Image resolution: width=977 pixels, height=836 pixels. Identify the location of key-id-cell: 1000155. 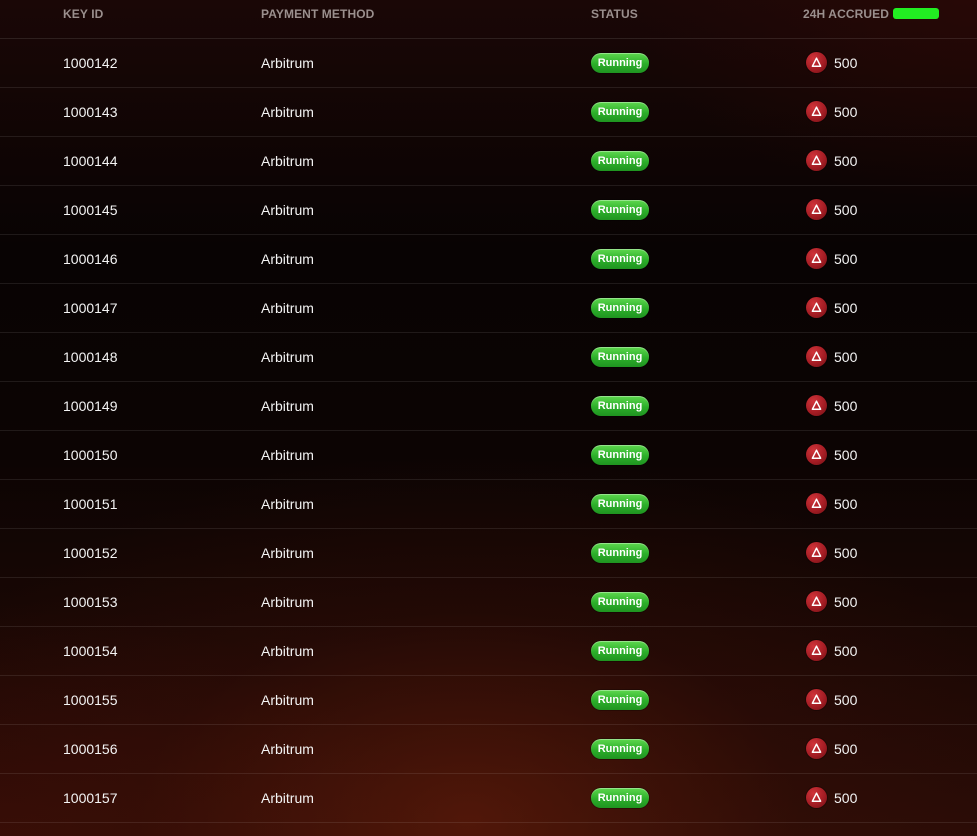
(90, 700).